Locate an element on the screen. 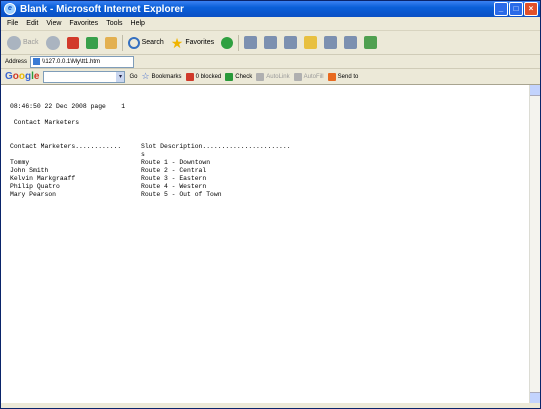  address-bar: Address \\127.0.0.1\My\tt1.htm is located at coordinates (270, 62).